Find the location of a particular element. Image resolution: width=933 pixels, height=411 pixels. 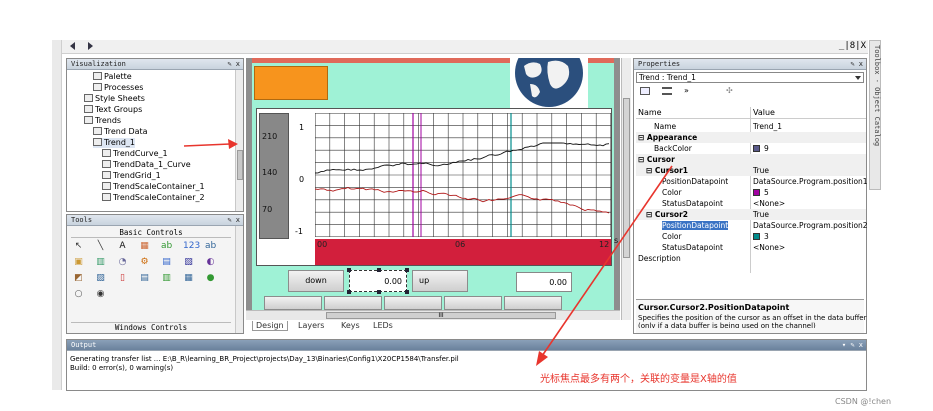

property-value-text: 9 is located at coordinates (766, 148).